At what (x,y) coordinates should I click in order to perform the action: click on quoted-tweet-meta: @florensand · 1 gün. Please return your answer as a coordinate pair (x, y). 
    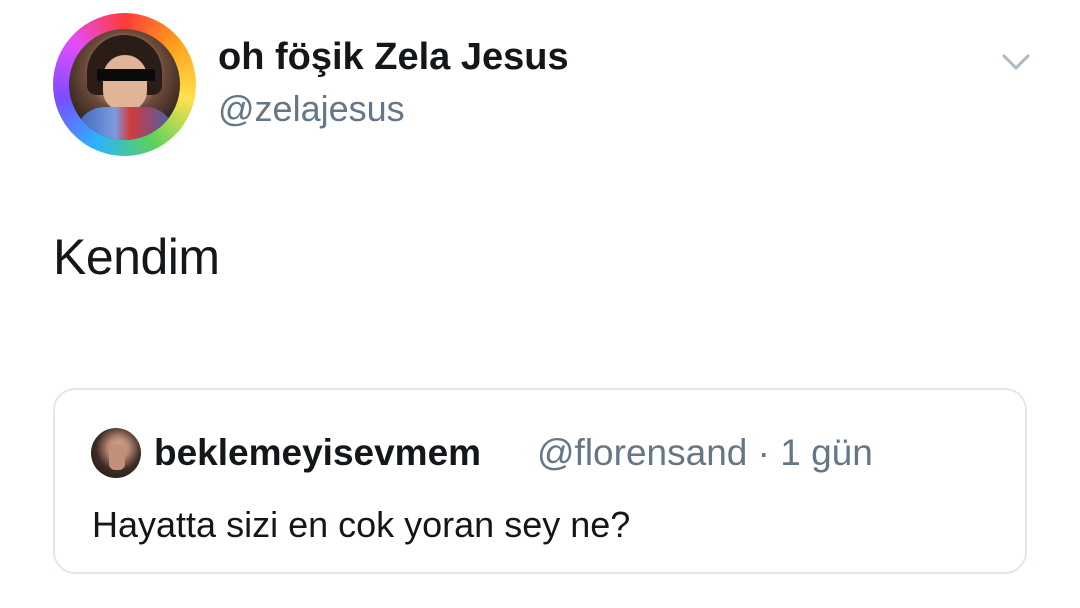
    Looking at the image, I should click on (705, 453).